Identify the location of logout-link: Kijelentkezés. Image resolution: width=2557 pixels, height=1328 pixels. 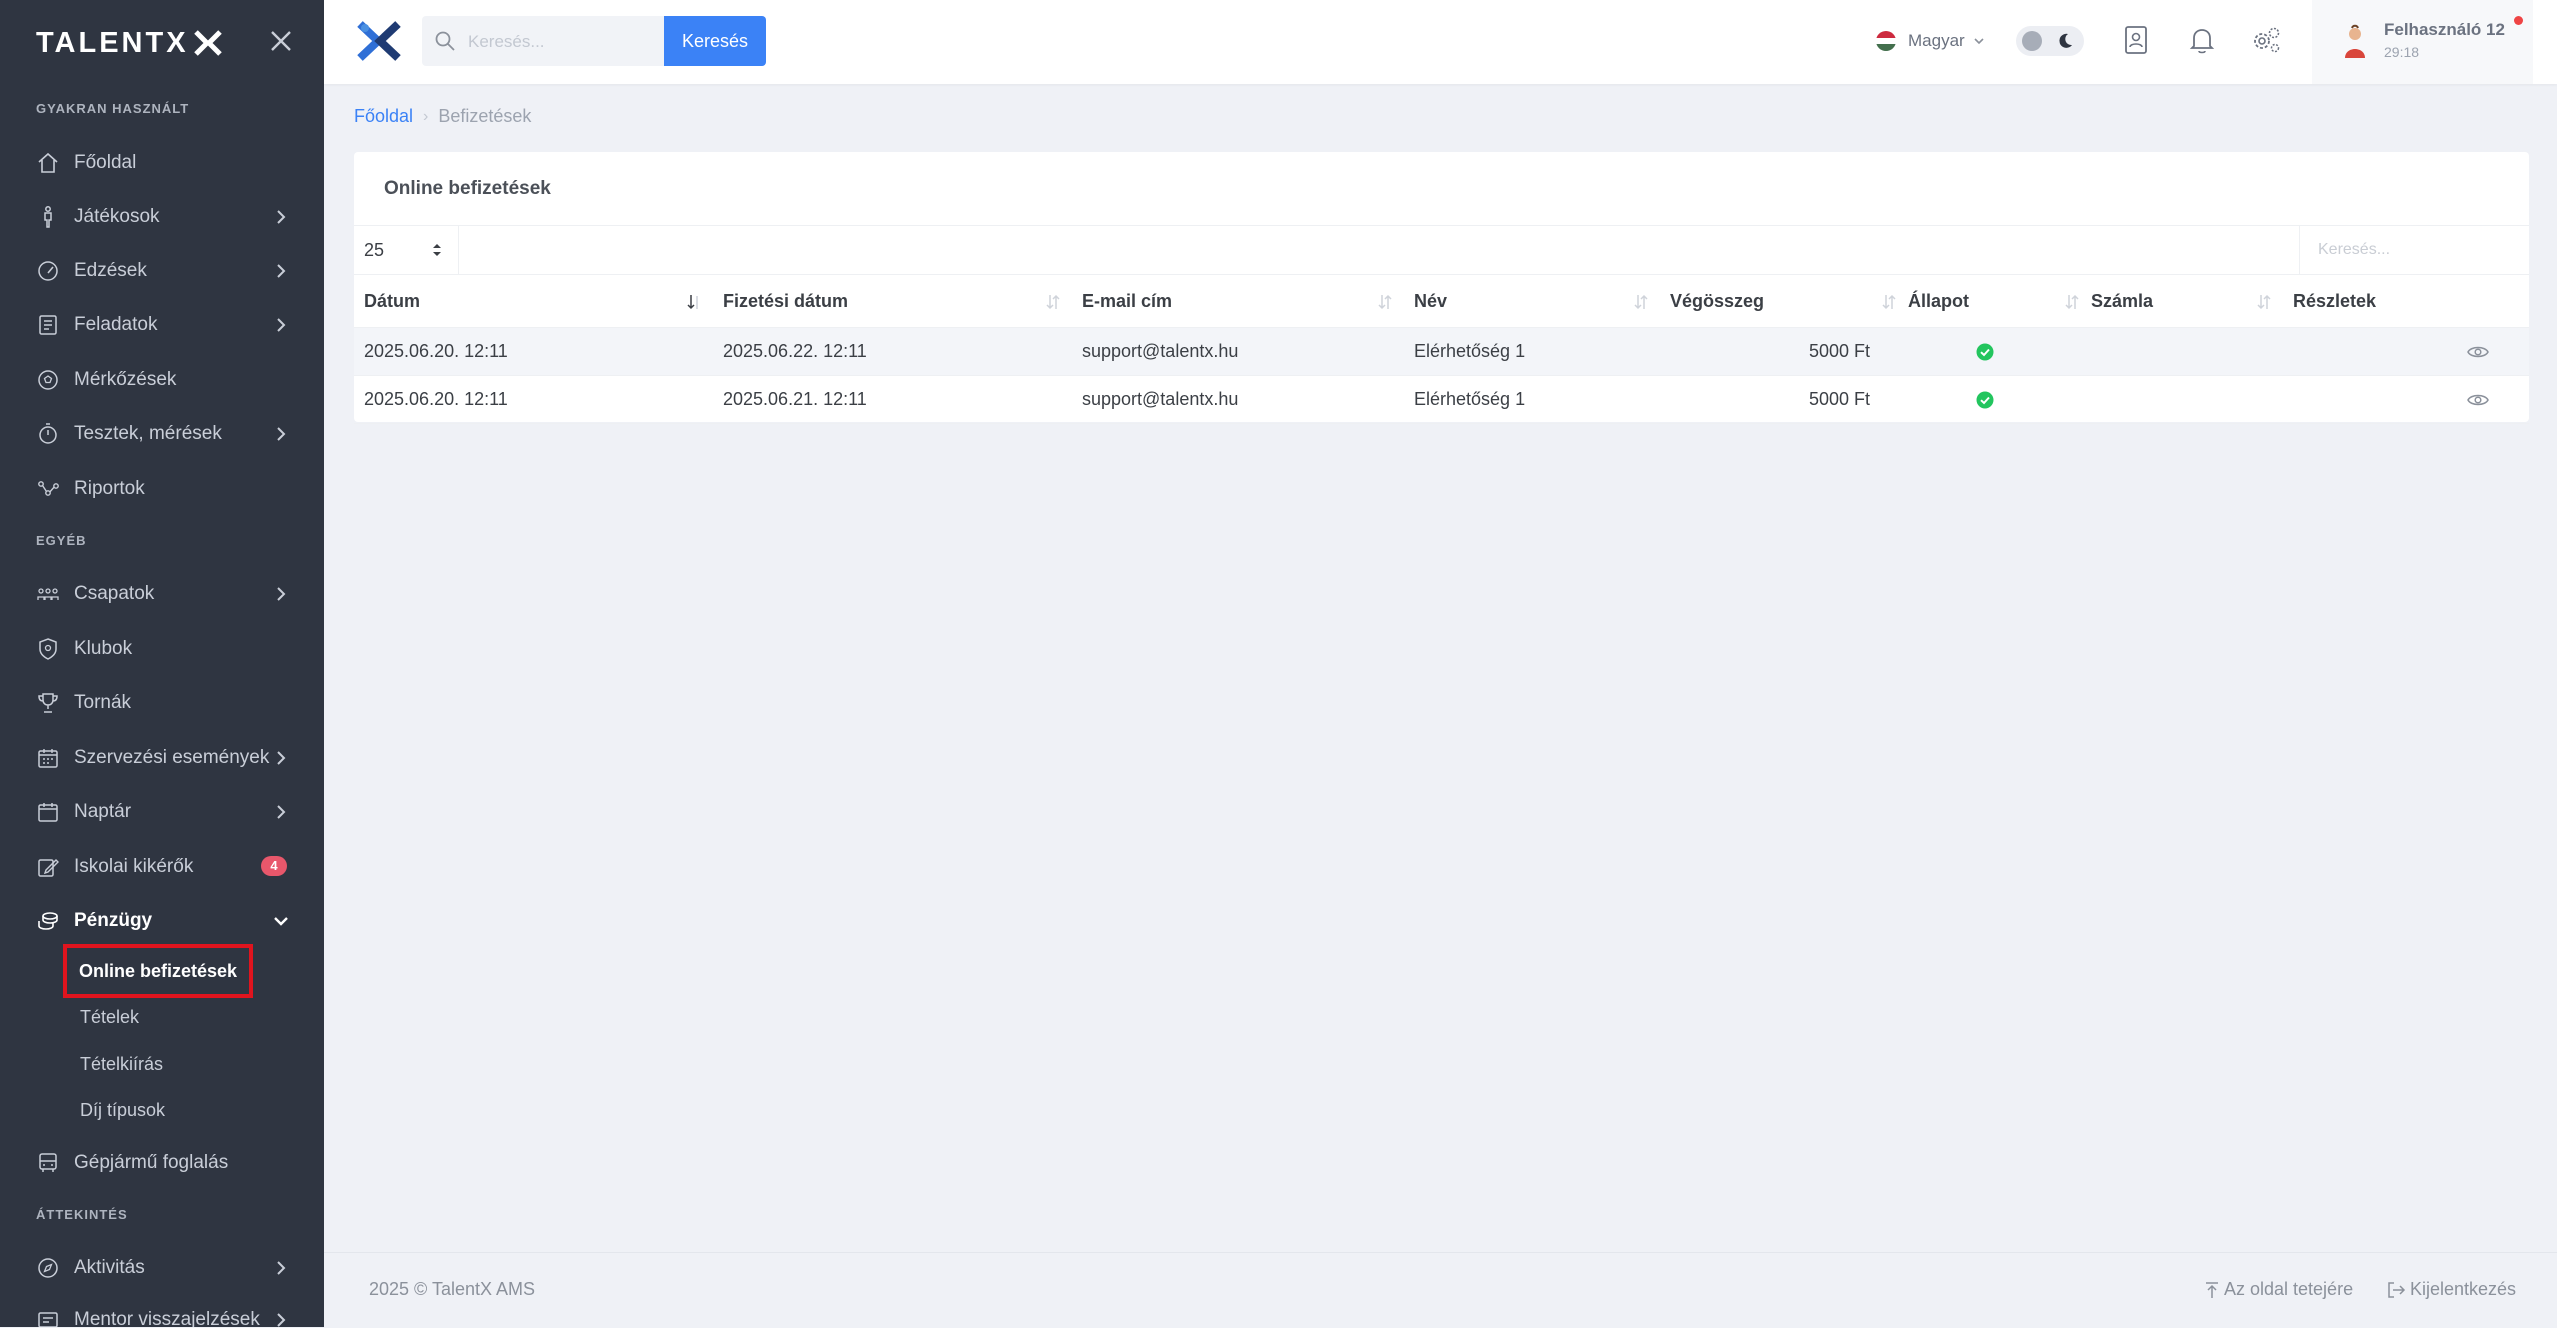
(2451, 1289).